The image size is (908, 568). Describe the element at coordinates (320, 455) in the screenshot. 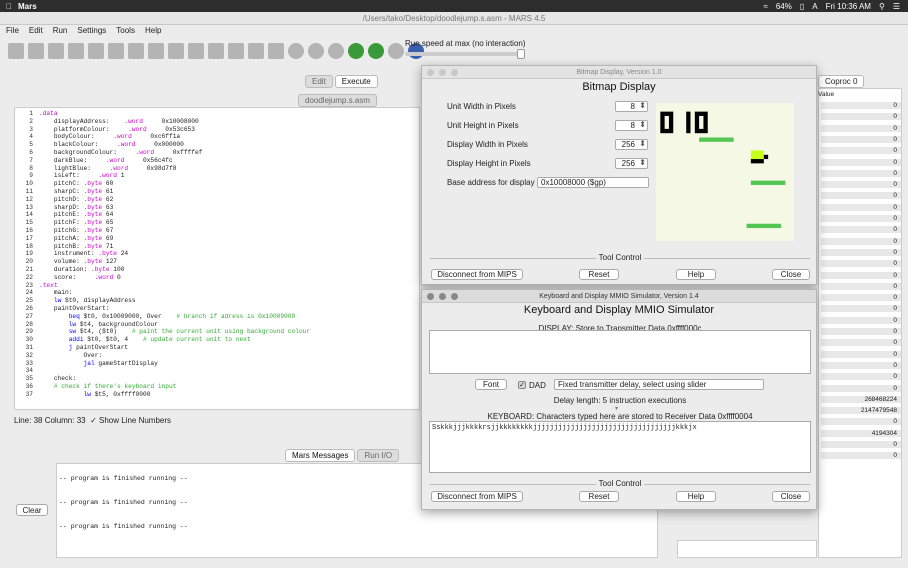

I see `tab-mars-messages: Mars Messages` at that location.